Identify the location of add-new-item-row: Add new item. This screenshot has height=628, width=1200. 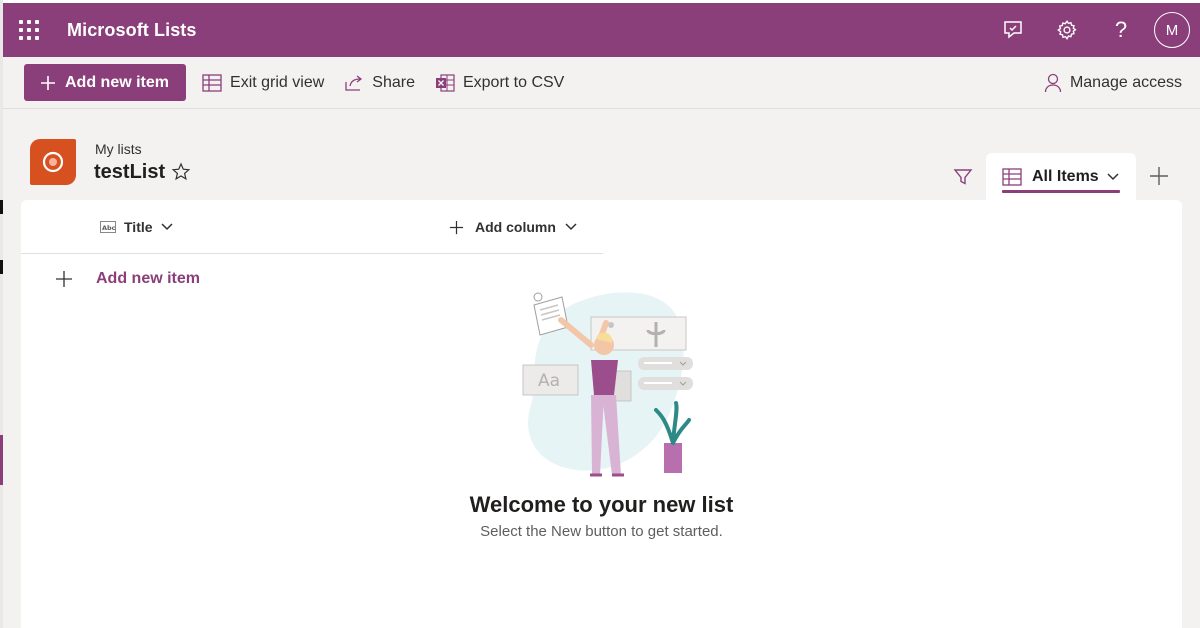
(127, 279).